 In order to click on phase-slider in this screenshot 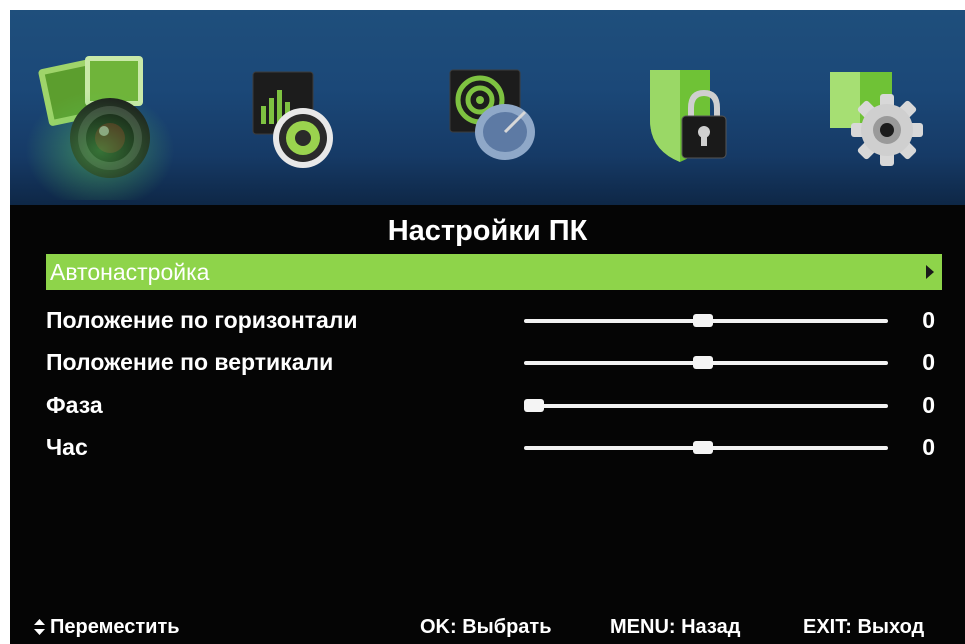, I will do `click(706, 405)`.